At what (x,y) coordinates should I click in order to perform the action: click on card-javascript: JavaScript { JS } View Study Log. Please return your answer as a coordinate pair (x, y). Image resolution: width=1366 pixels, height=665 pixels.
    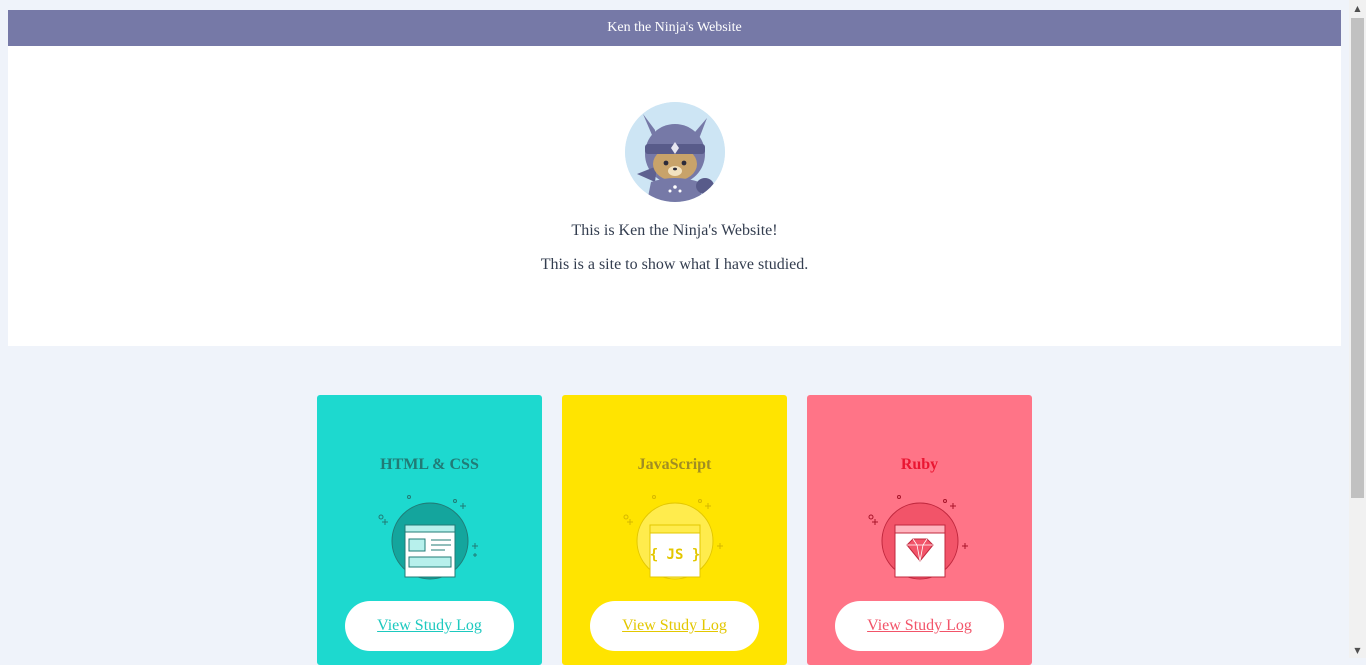
    Looking at the image, I should click on (674, 530).